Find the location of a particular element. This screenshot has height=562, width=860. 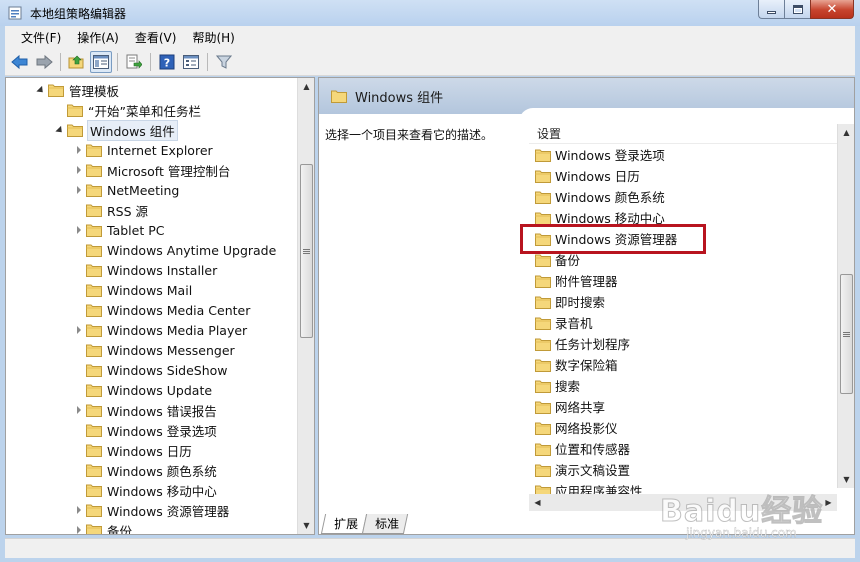

list-item: 演示文稿设置 is located at coordinates (582, 469).